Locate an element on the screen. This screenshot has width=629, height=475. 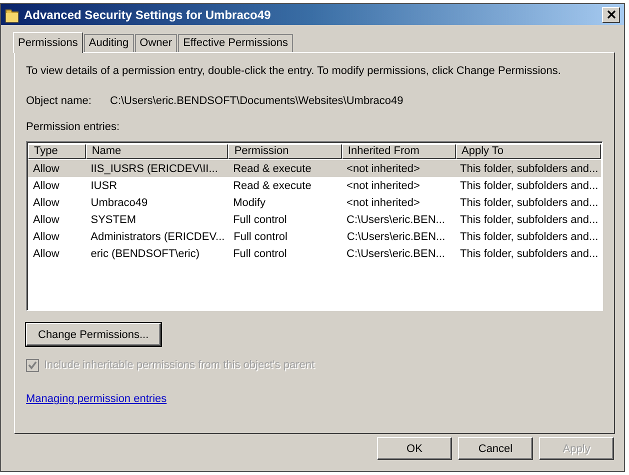
column-header: Name is located at coordinates (157, 151).